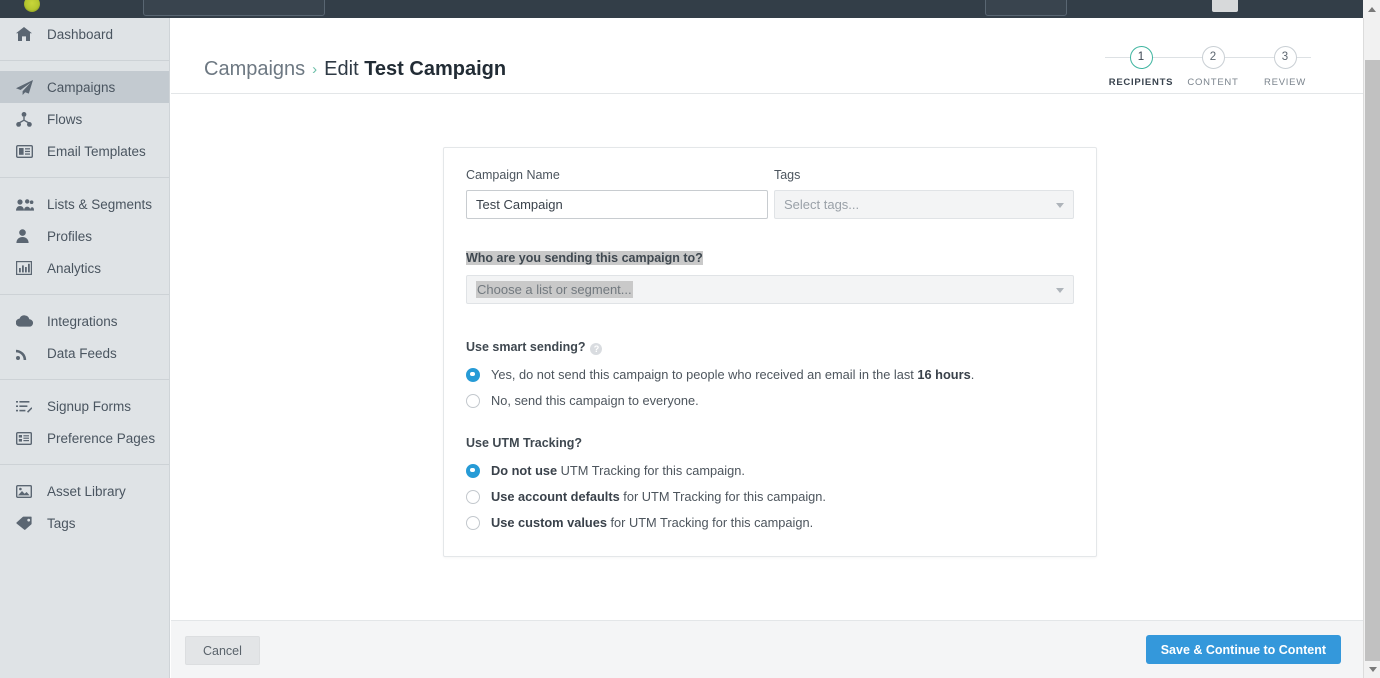 The width and height of the screenshot is (1380, 678). Describe the element at coordinates (1141, 82) in the screenshot. I see `step-label: RECIPIENTS` at that location.